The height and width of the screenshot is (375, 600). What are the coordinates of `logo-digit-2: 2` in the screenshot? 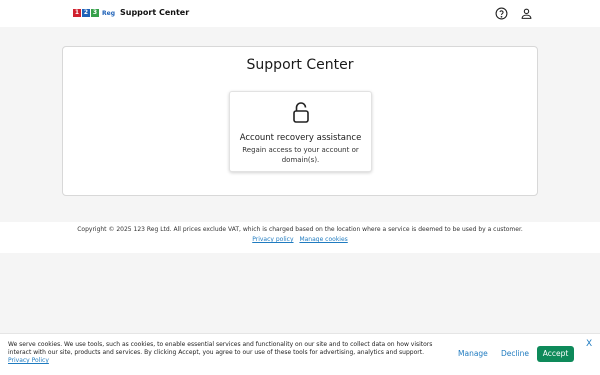 It's located at (86, 13).